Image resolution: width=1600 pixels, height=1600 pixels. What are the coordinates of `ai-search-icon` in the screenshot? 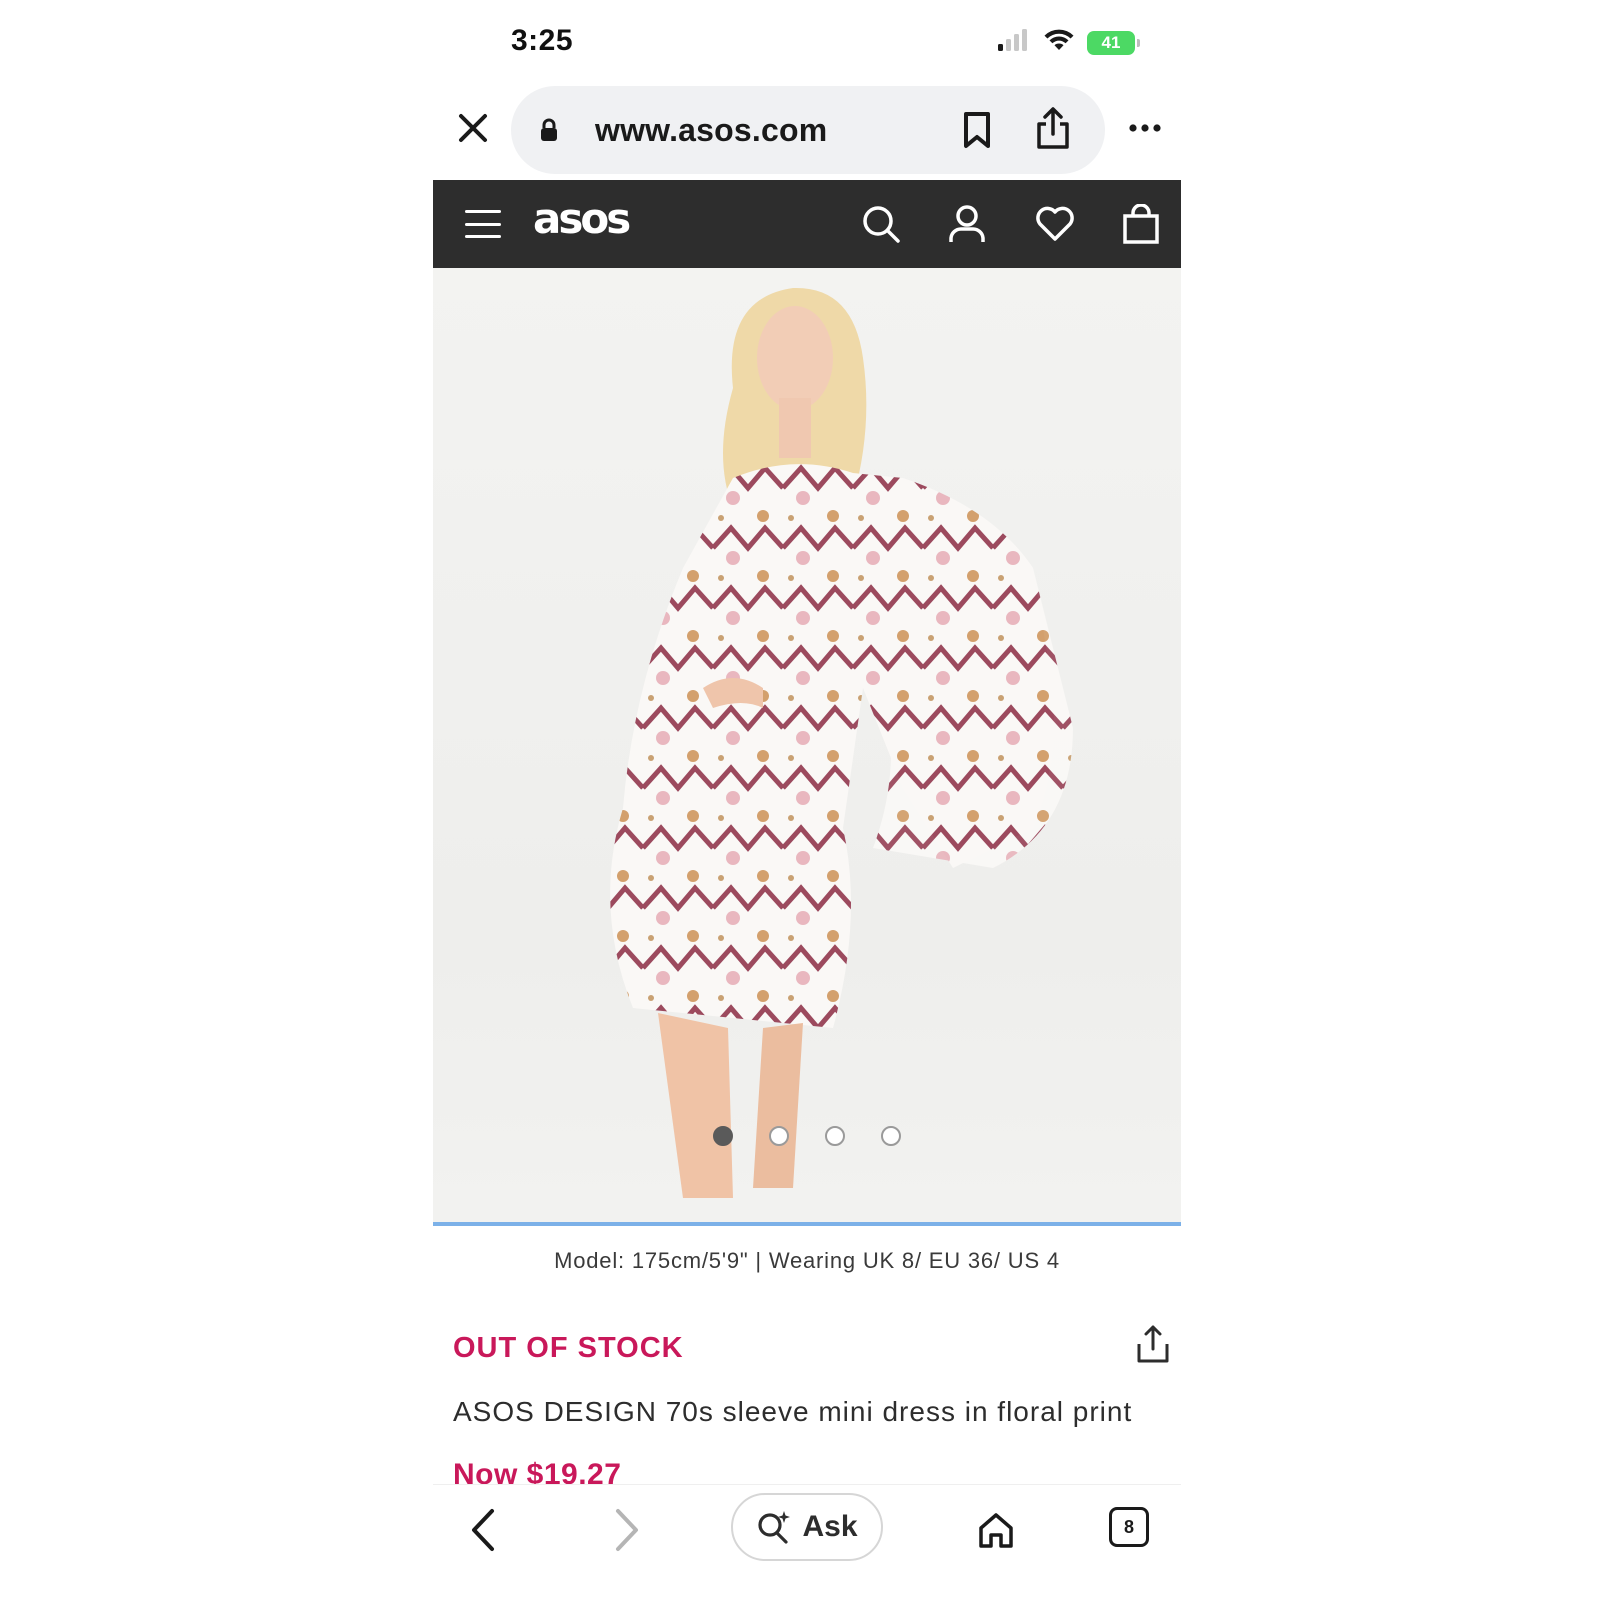 It's located at (774, 1527).